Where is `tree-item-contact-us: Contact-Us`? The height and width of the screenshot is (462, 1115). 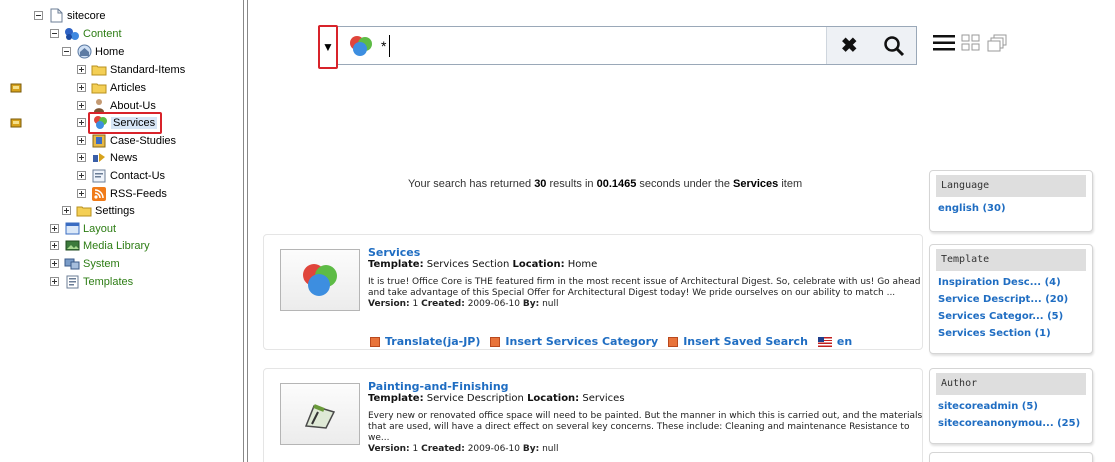
tree-item-contact-us: Contact-Us is located at coordinates (121, 175).